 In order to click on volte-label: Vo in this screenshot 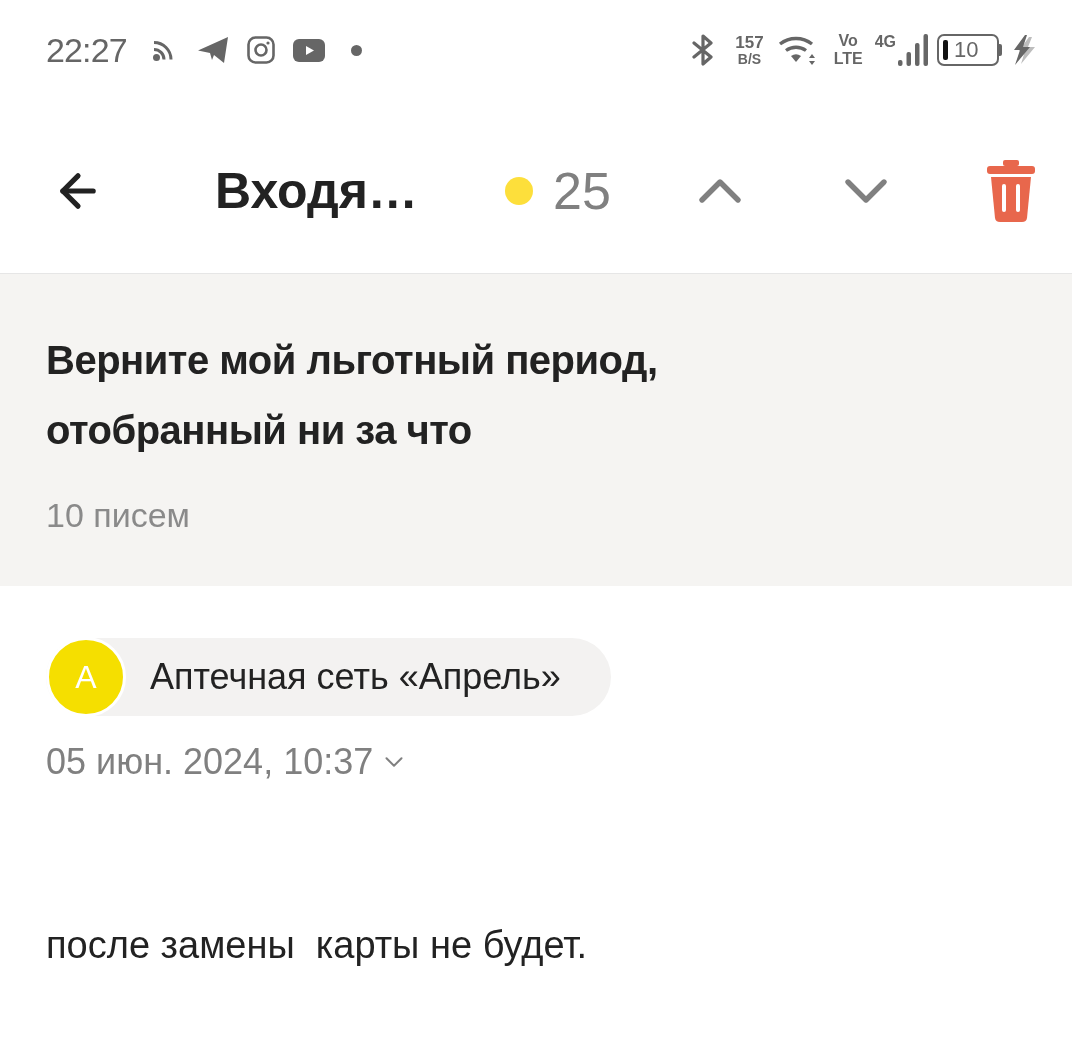, I will do `click(848, 41)`.